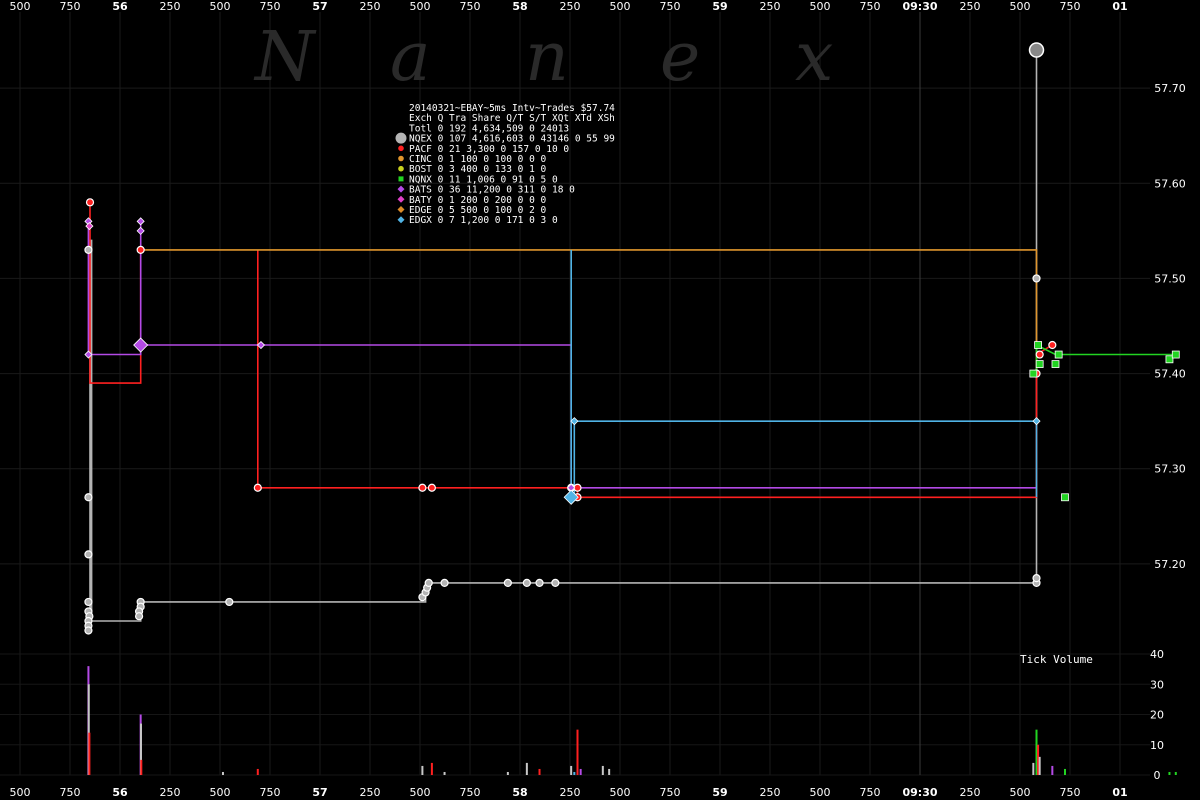  Describe the element at coordinates (401, 179) in the screenshot. I see `legend-icon-nqnx` at that location.